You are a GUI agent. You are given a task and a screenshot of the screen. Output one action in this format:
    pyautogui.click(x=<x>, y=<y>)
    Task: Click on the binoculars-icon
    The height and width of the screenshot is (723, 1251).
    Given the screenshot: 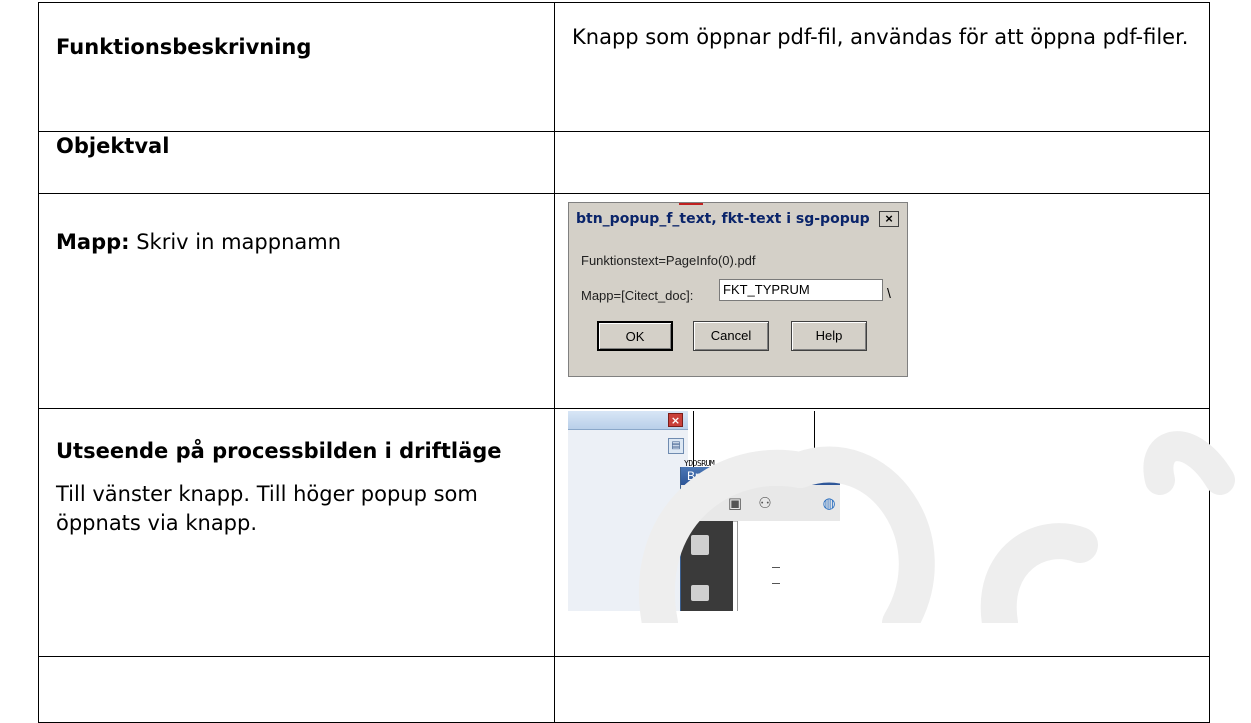 What is the action you would take?
    pyautogui.click(x=700, y=593)
    